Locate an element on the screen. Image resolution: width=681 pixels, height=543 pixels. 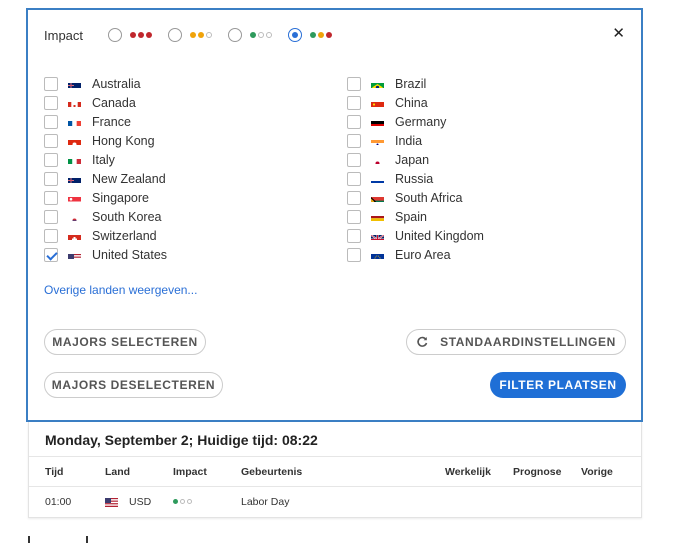
date-heading: Monday, September 2; Huidige tijd: 08:22 is located at coordinates (181, 440).